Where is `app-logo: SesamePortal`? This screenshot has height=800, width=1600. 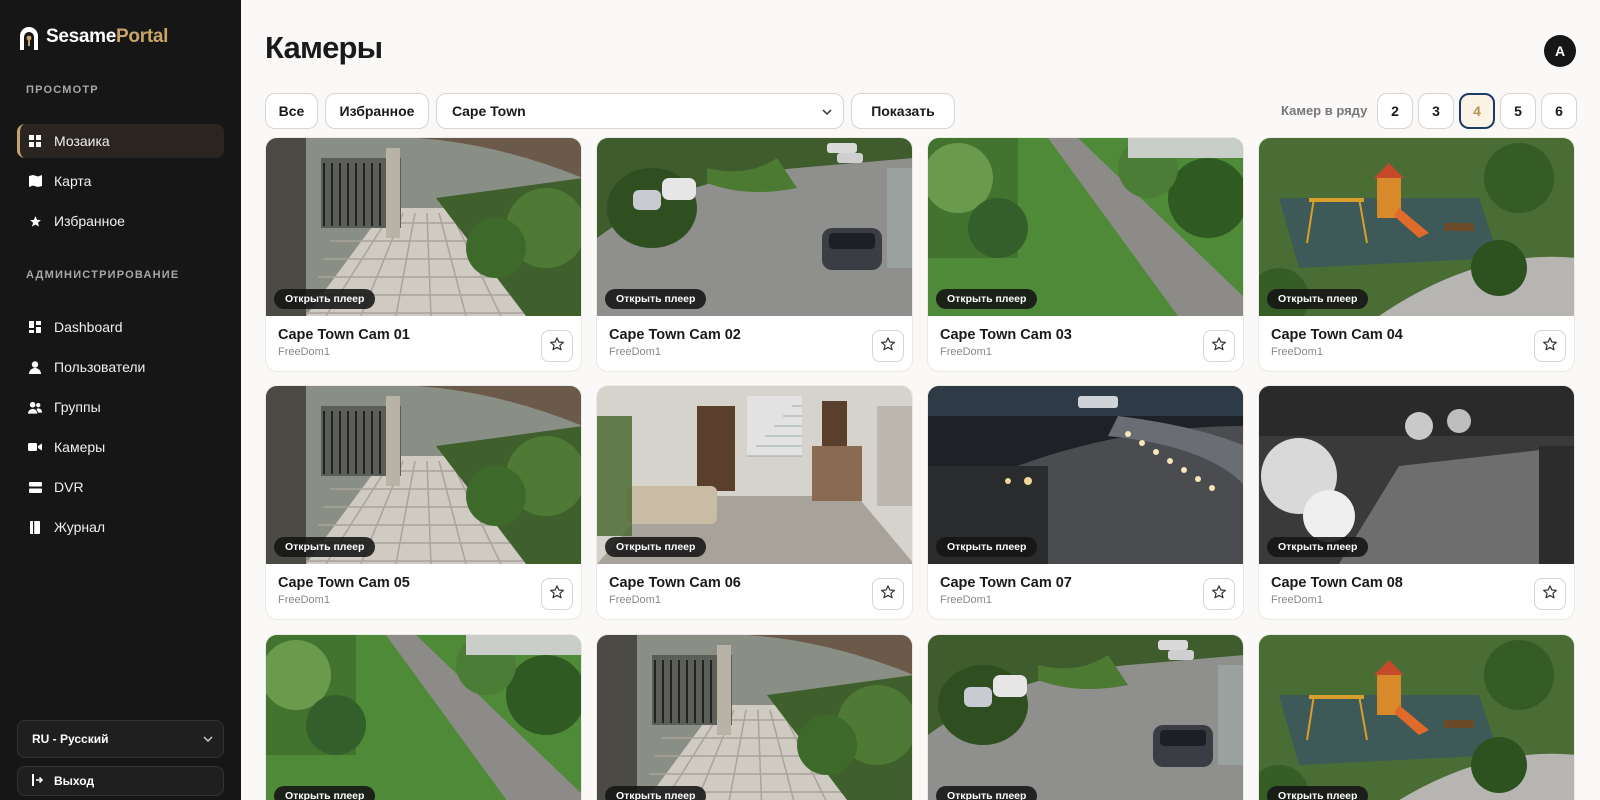
app-logo: SesamePortal is located at coordinates (93, 38).